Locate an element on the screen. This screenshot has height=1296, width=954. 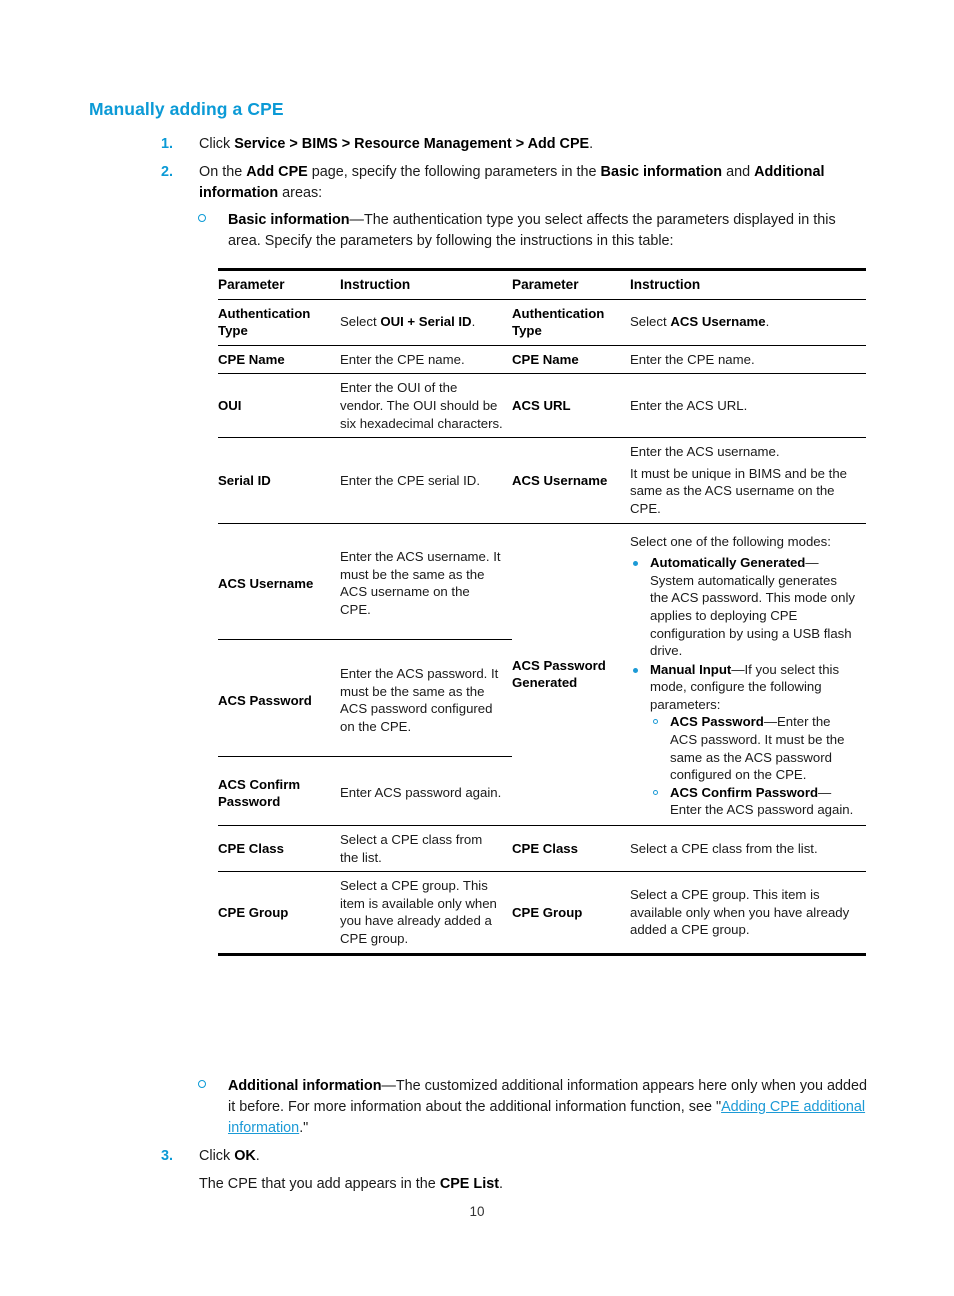
row-acs-password-generated-param-2: ACS Password Generated is located at coordinates (571, 674).